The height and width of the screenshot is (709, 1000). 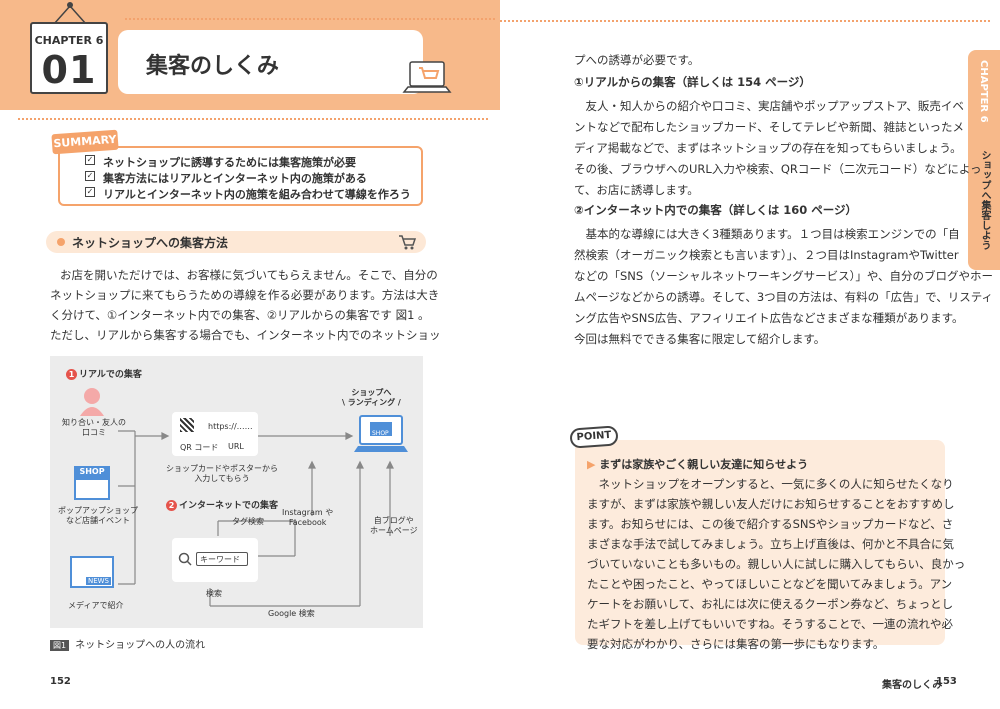 What do you see at coordinates (692, 82) in the screenshot?
I see `subheading: ①リアルからの集客（詳しくは 154 ページ）` at bounding box center [692, 82].